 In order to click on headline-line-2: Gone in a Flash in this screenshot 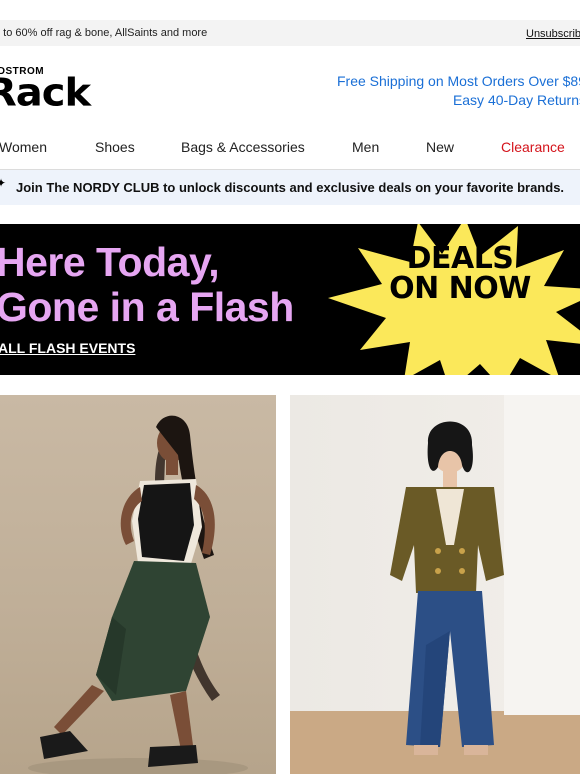, I will do `click(147, 307)`.